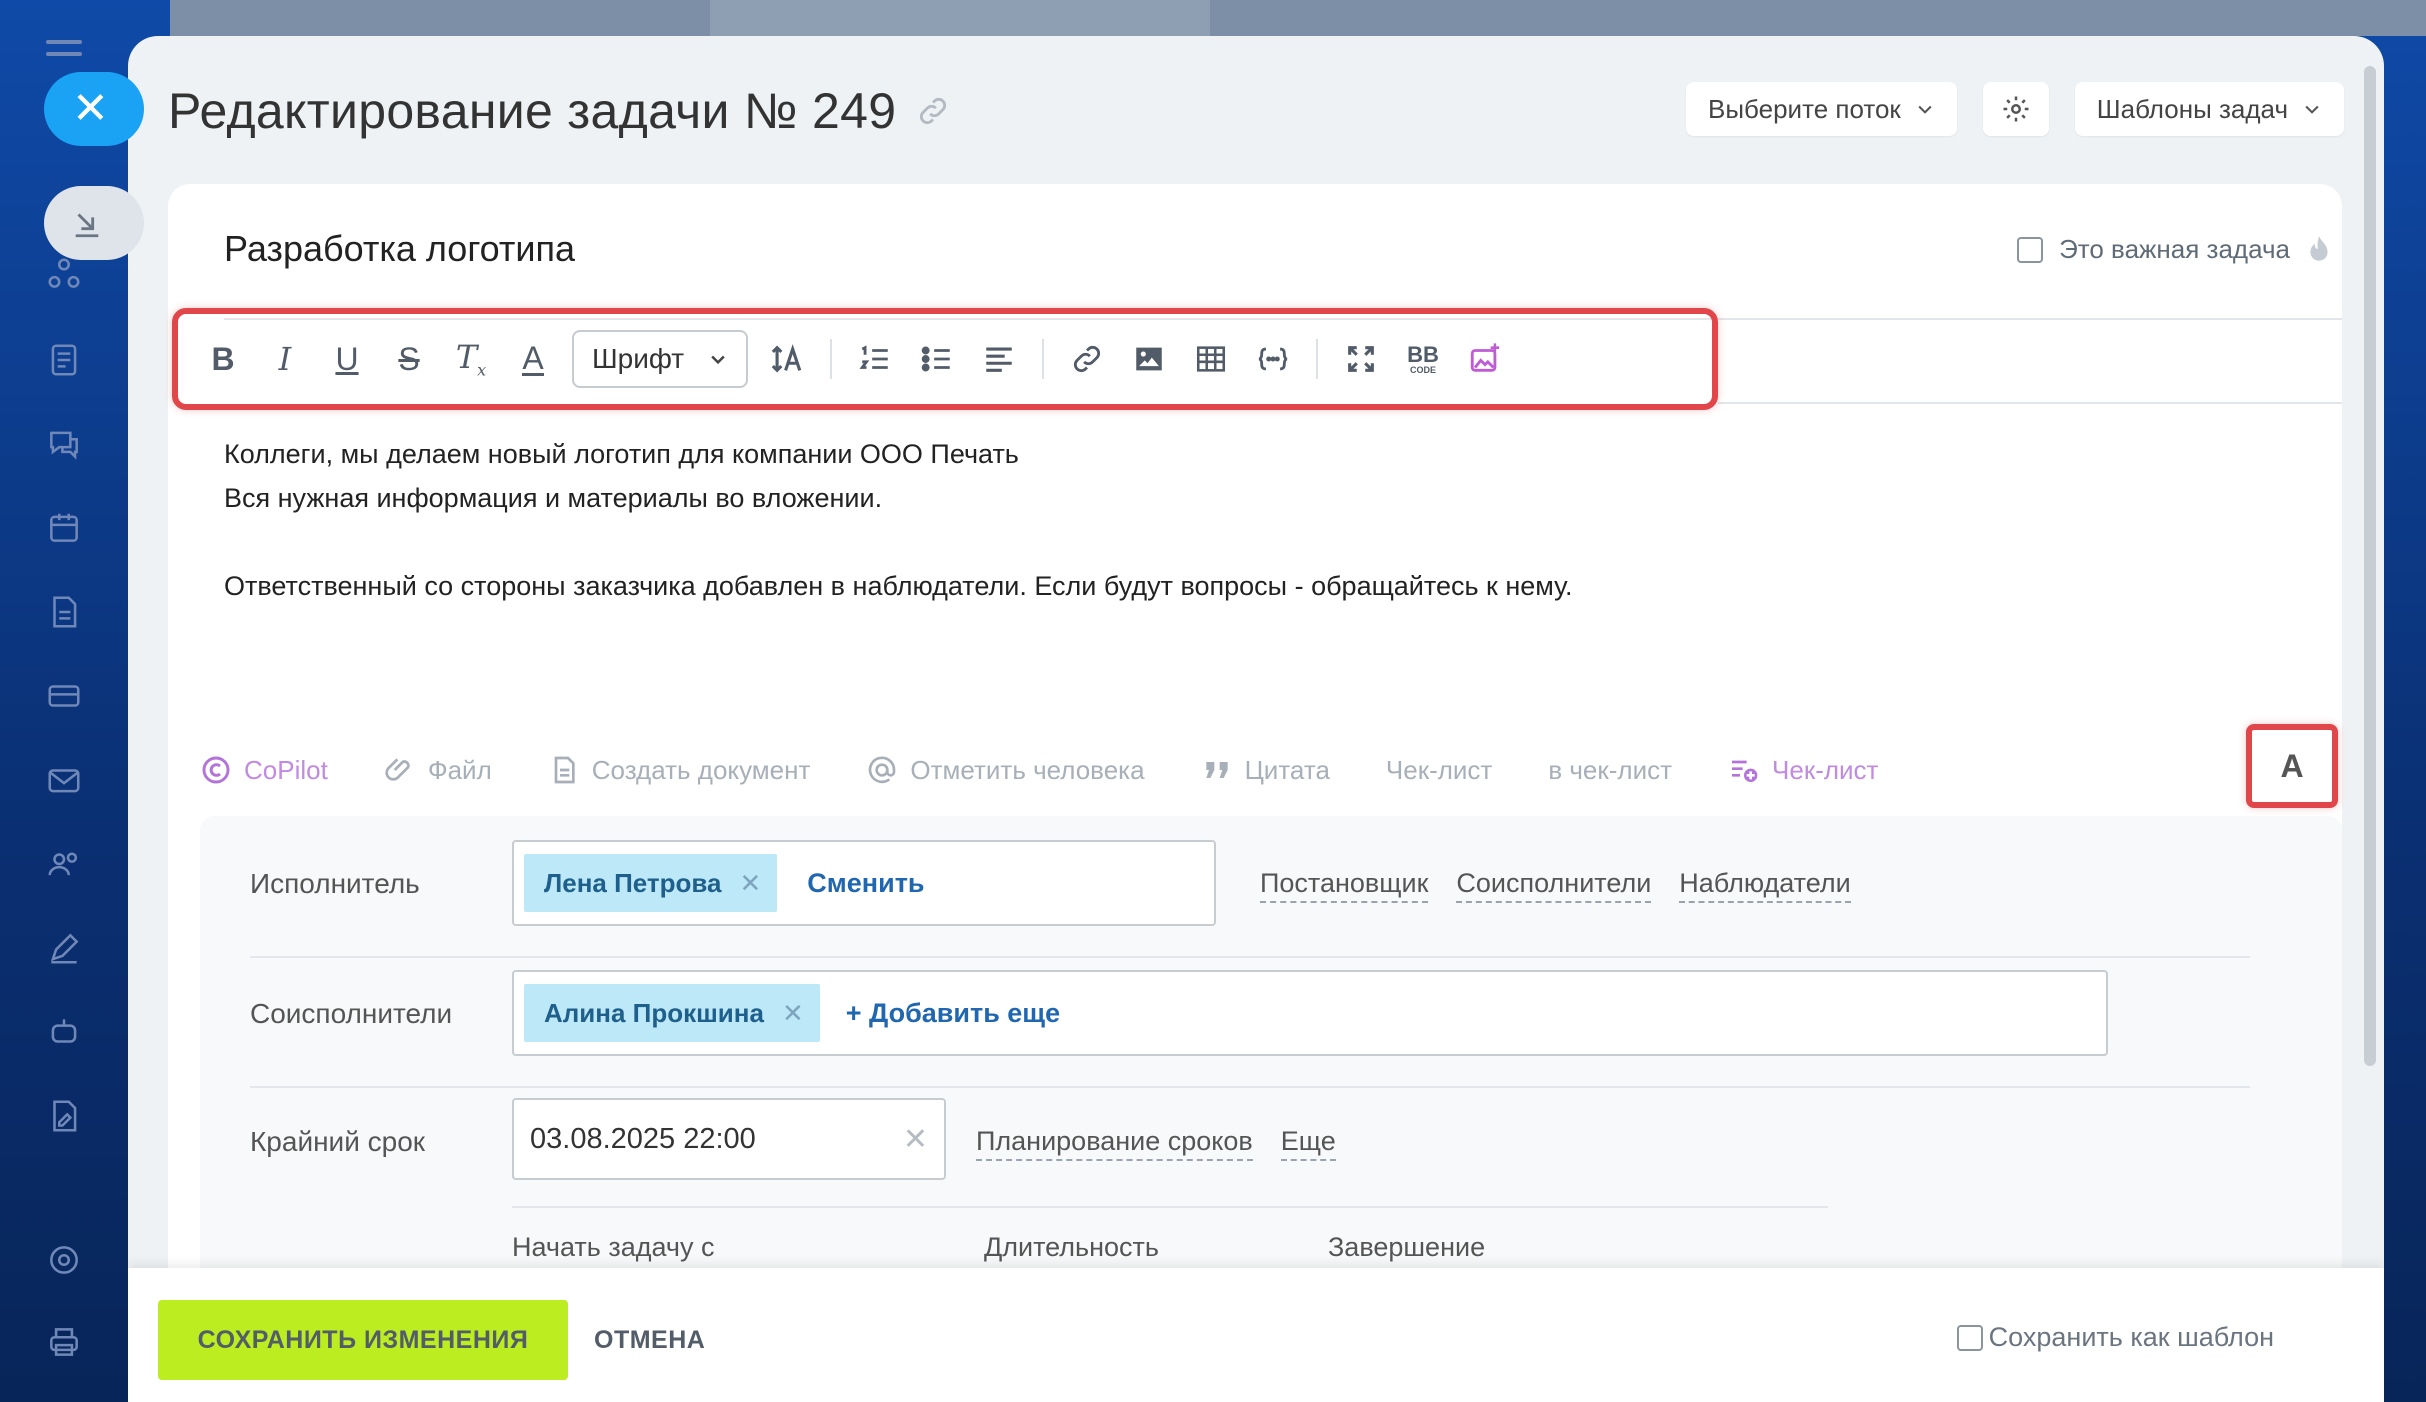  Describe the element at coordinates (64, 696) in the screenshot. I see `card-icon` at that location.